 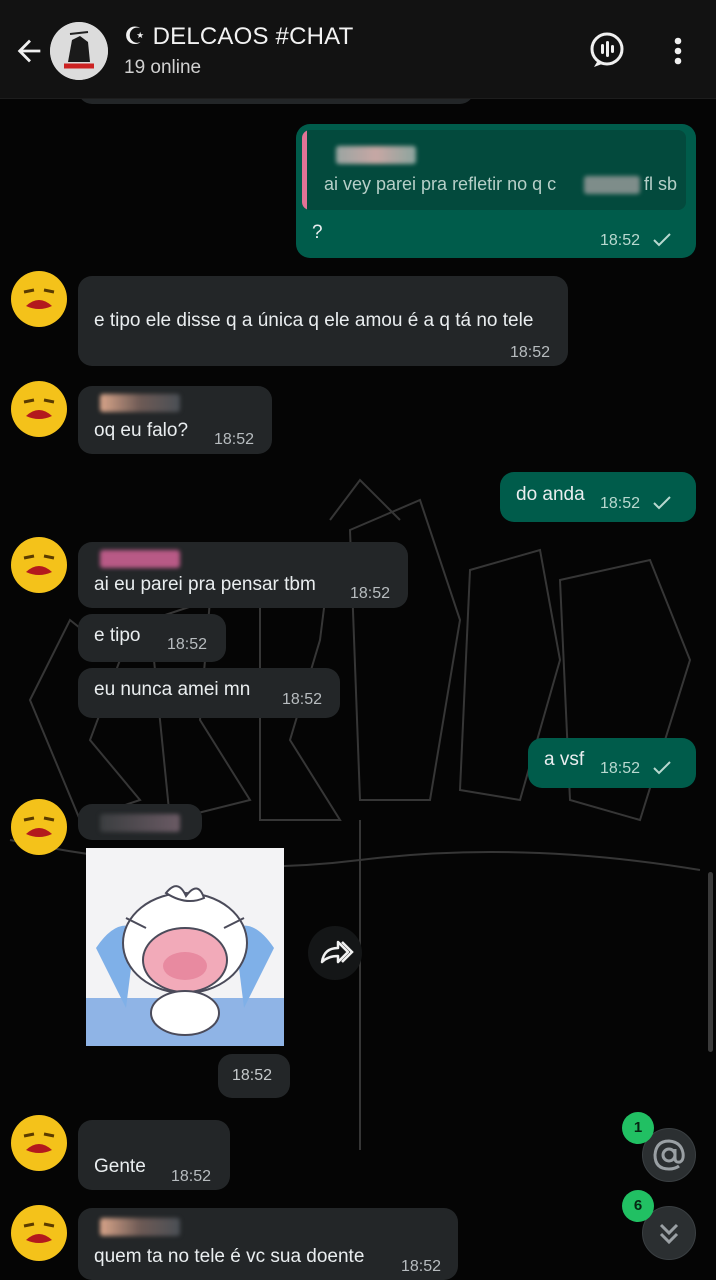 I want to click on message-bubble-incoming: quem ta no tele é vc sua doente 18:52, so click(x=268, y=1244).